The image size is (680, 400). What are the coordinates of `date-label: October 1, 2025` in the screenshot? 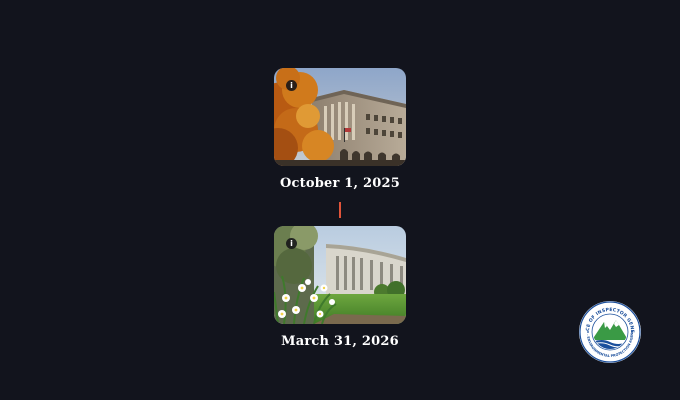 It's located at (340, 183).